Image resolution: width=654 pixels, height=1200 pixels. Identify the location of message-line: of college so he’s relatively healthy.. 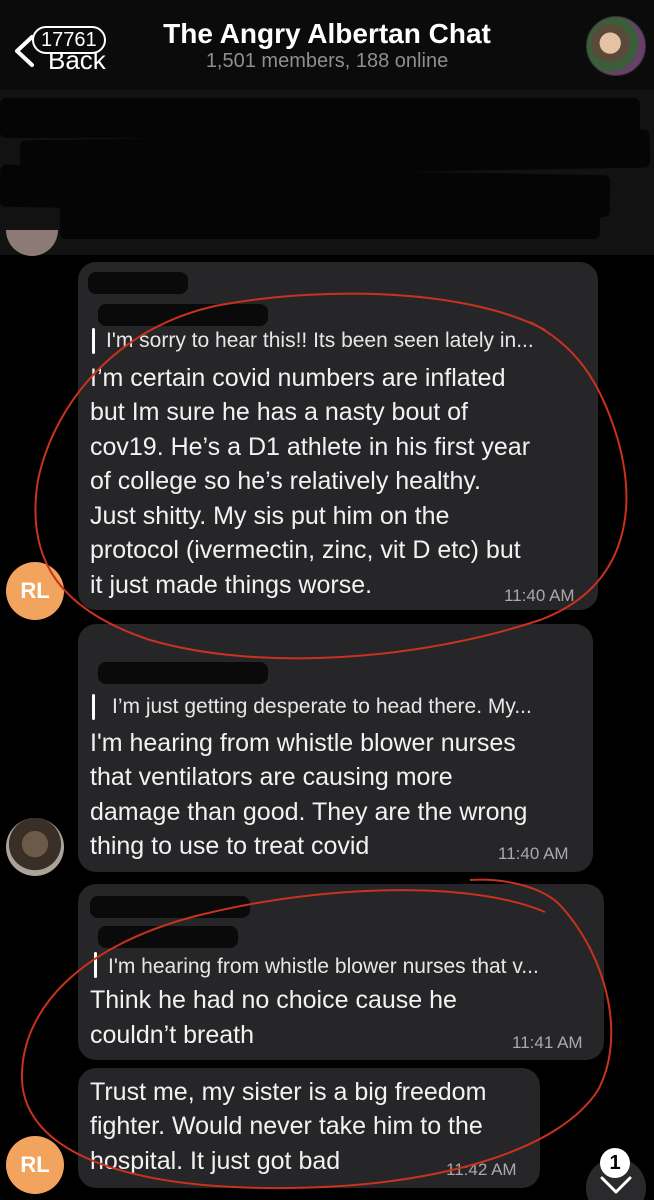
(285, 481).